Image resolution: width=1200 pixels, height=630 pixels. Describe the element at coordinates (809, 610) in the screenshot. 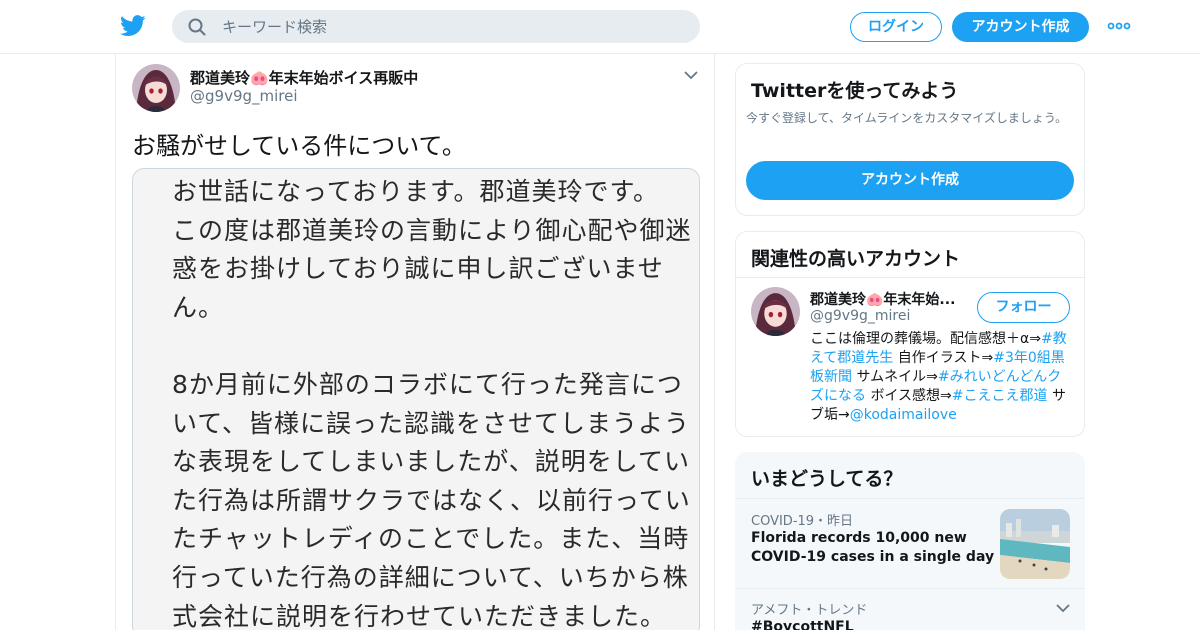

I see `trend-meta: アメフト・トレンド` at that location.